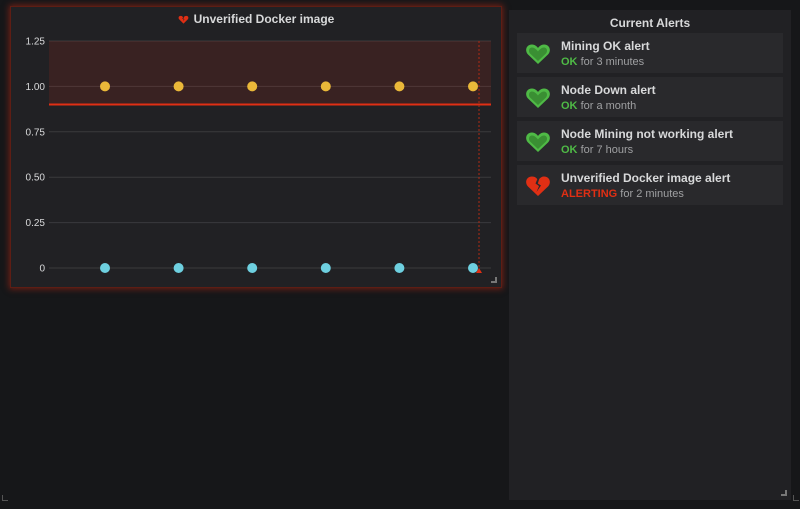 This screenshot has width=800, height=509. What do you see at coordinates (538, 186) in the screenshot?
I see `broken-heart-icon` at bounding box center [538, 186].